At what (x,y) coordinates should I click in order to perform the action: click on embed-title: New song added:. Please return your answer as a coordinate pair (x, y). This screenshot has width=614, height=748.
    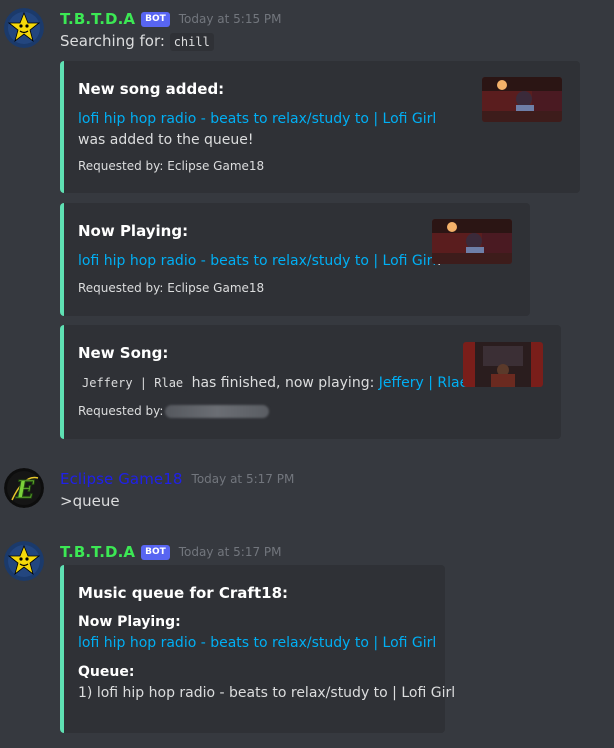
    Looking at the image, I should click on (151, 89).